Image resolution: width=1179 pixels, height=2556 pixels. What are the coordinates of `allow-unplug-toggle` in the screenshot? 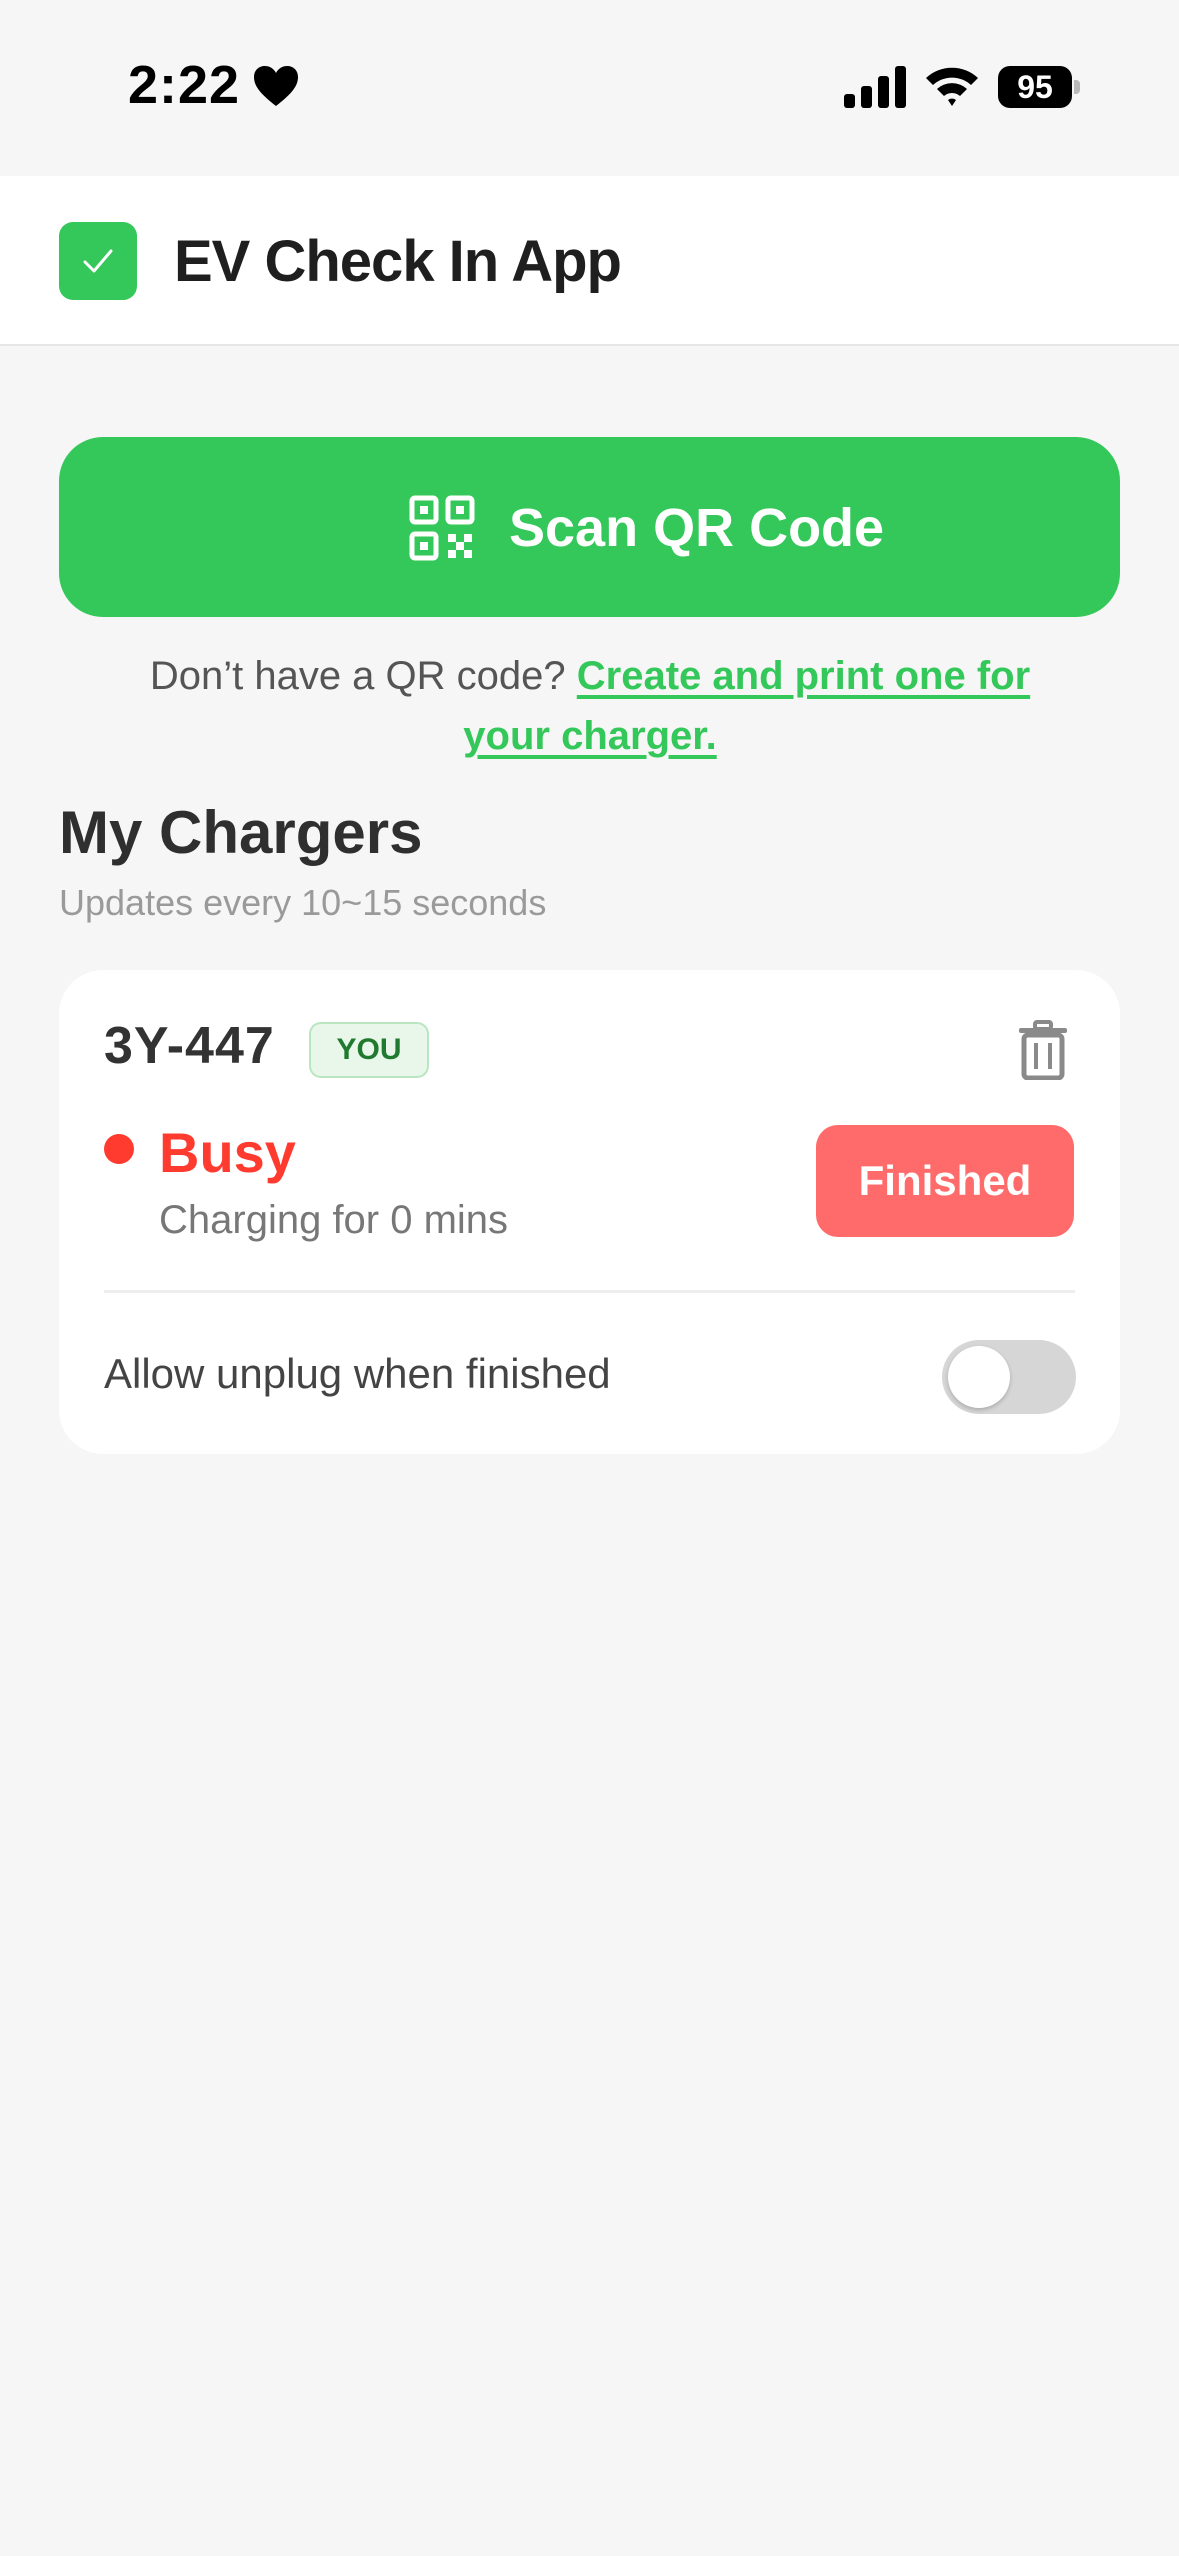 It's located at (1009, 1377).